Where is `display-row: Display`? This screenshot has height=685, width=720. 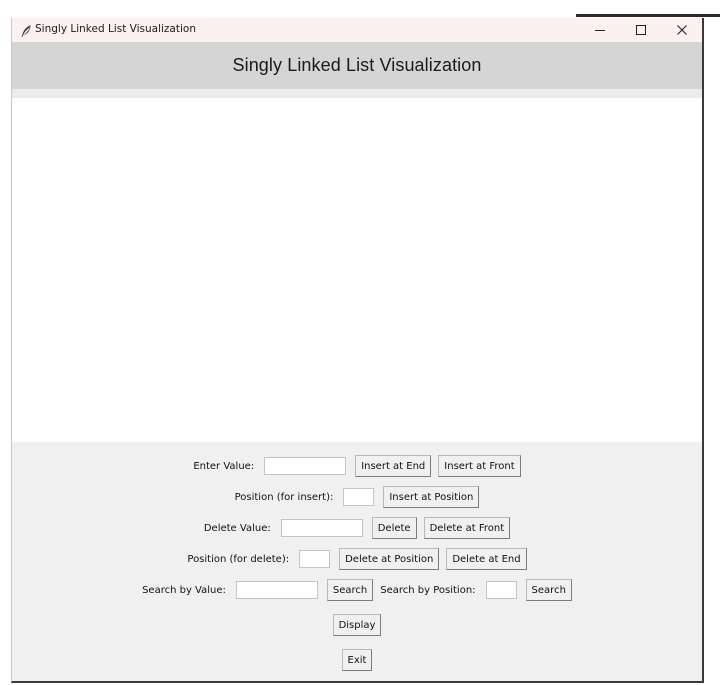
display-row: Display is located at coordinates (357, 625).